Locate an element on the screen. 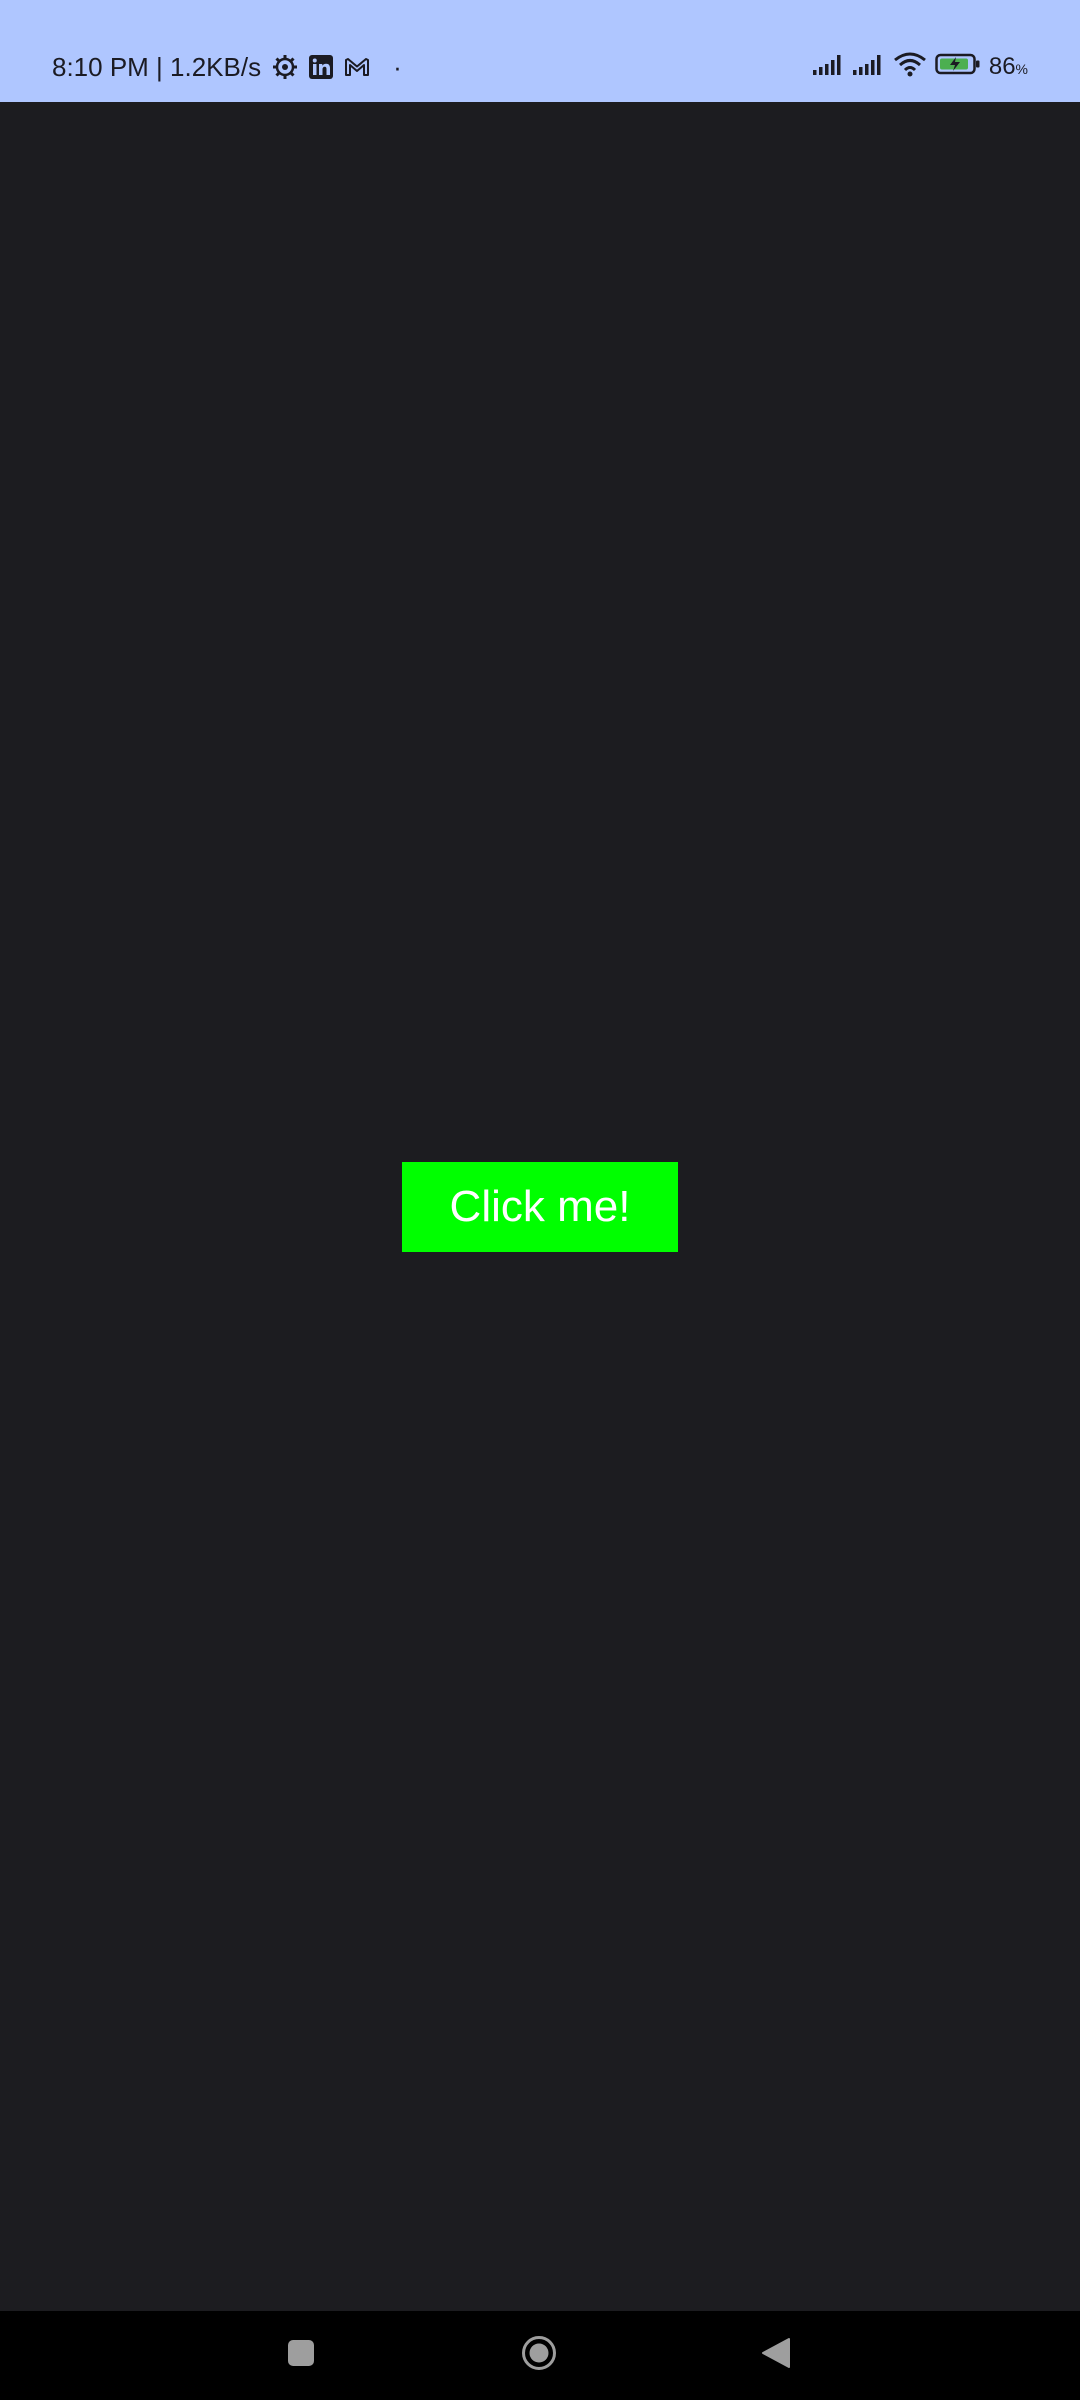 The image size is (1080, 2400). home-button is located at coordinates (539, 2355).